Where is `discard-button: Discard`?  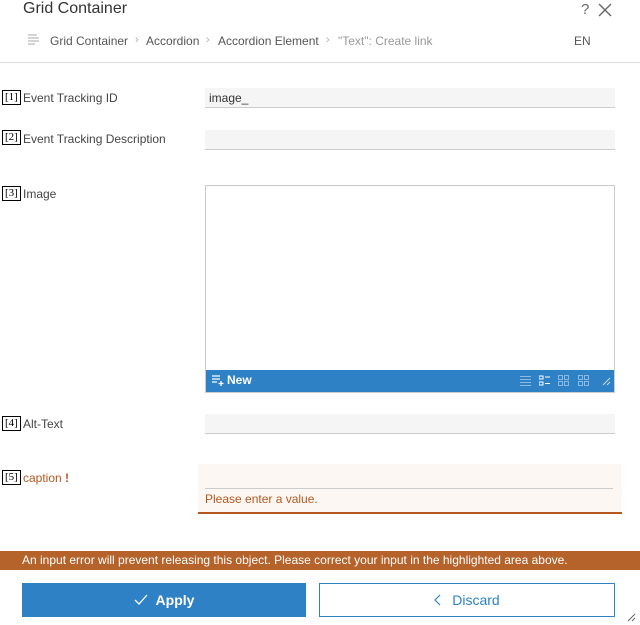
discard-button: Discard is located at coordinates (467, 600).